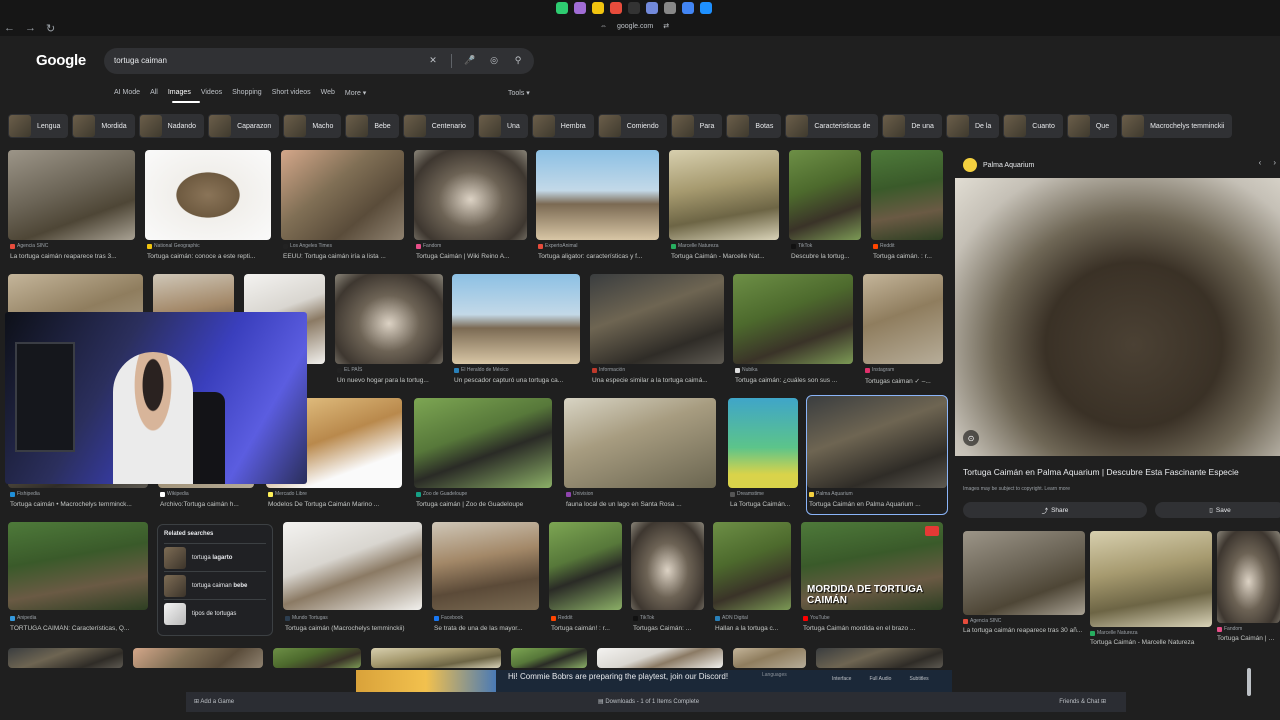  What do you see at coordinates (971, 438) in the screenshot?
I see `lens-search-icon: ⊙` at bounding box center [971, 438].